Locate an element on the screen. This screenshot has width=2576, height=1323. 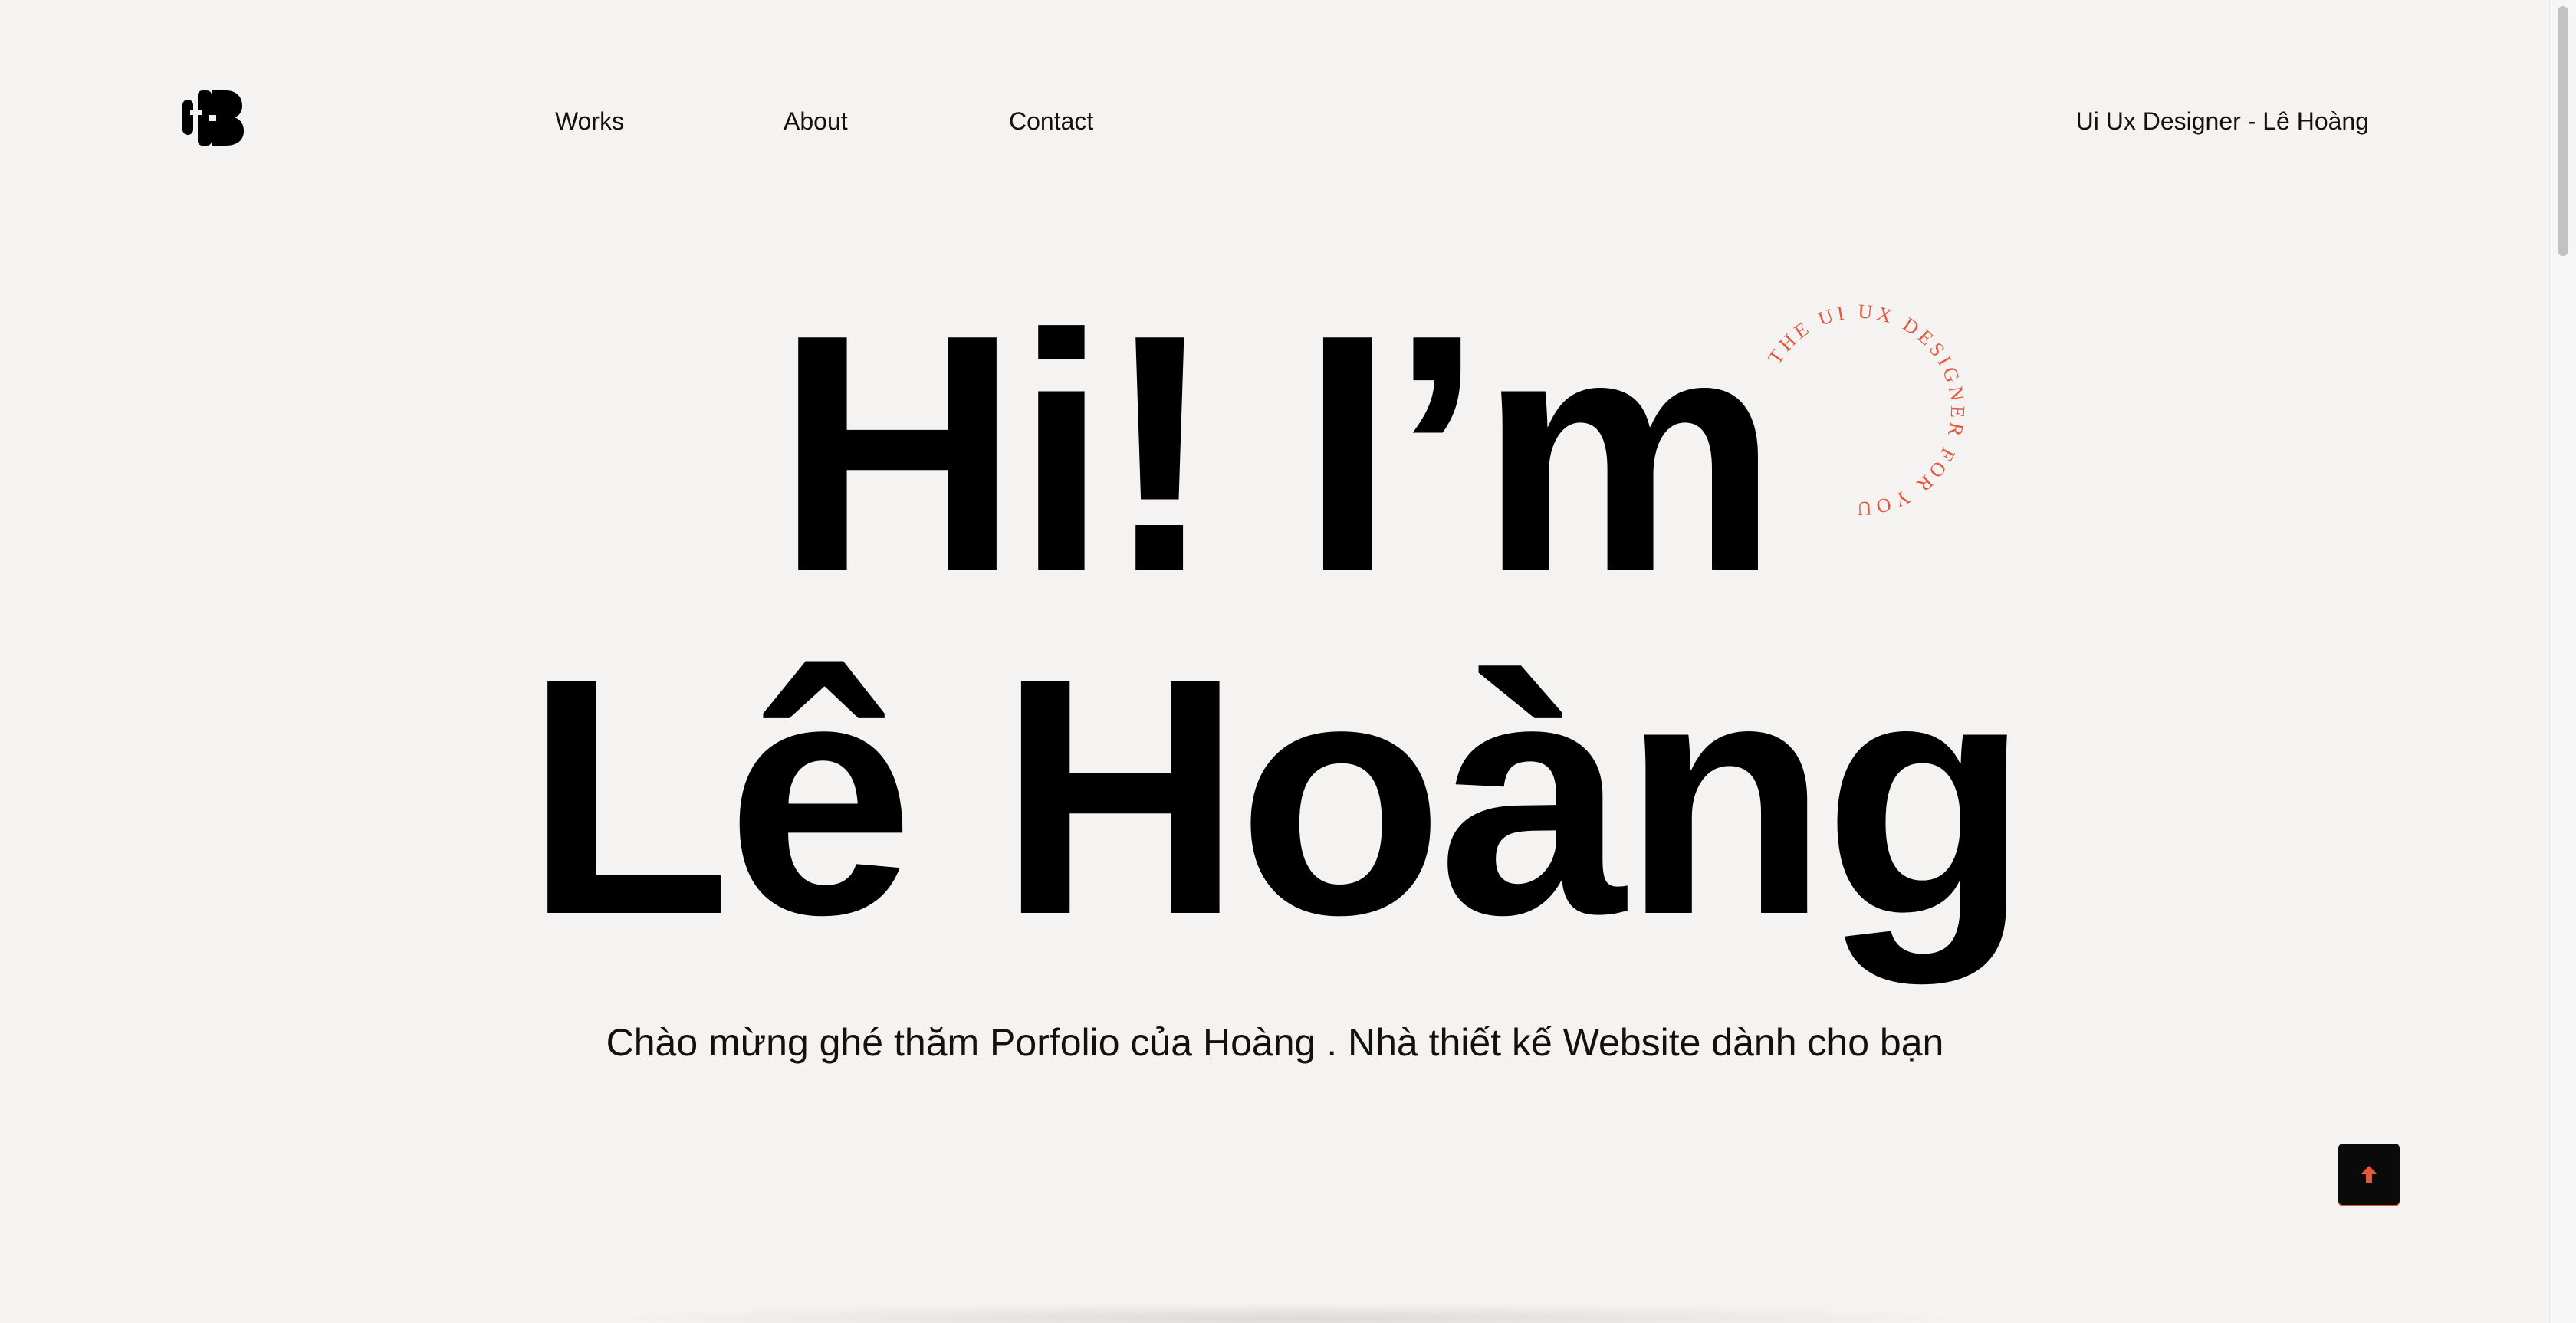
circular-text-badge: THE UI UX DESIGNER FOR YOU is located at coordinates (1866, 410).